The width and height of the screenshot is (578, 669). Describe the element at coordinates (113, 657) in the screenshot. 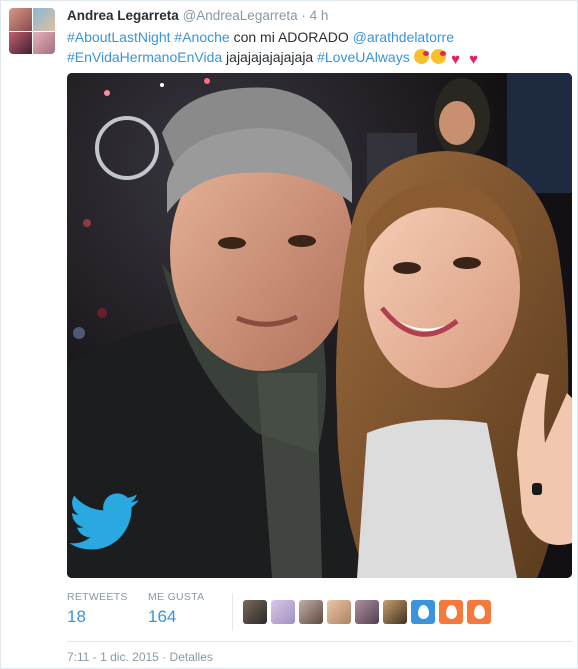

I see `tweet-timestamp: 7:11 - 1 dic. 2015` at that location.